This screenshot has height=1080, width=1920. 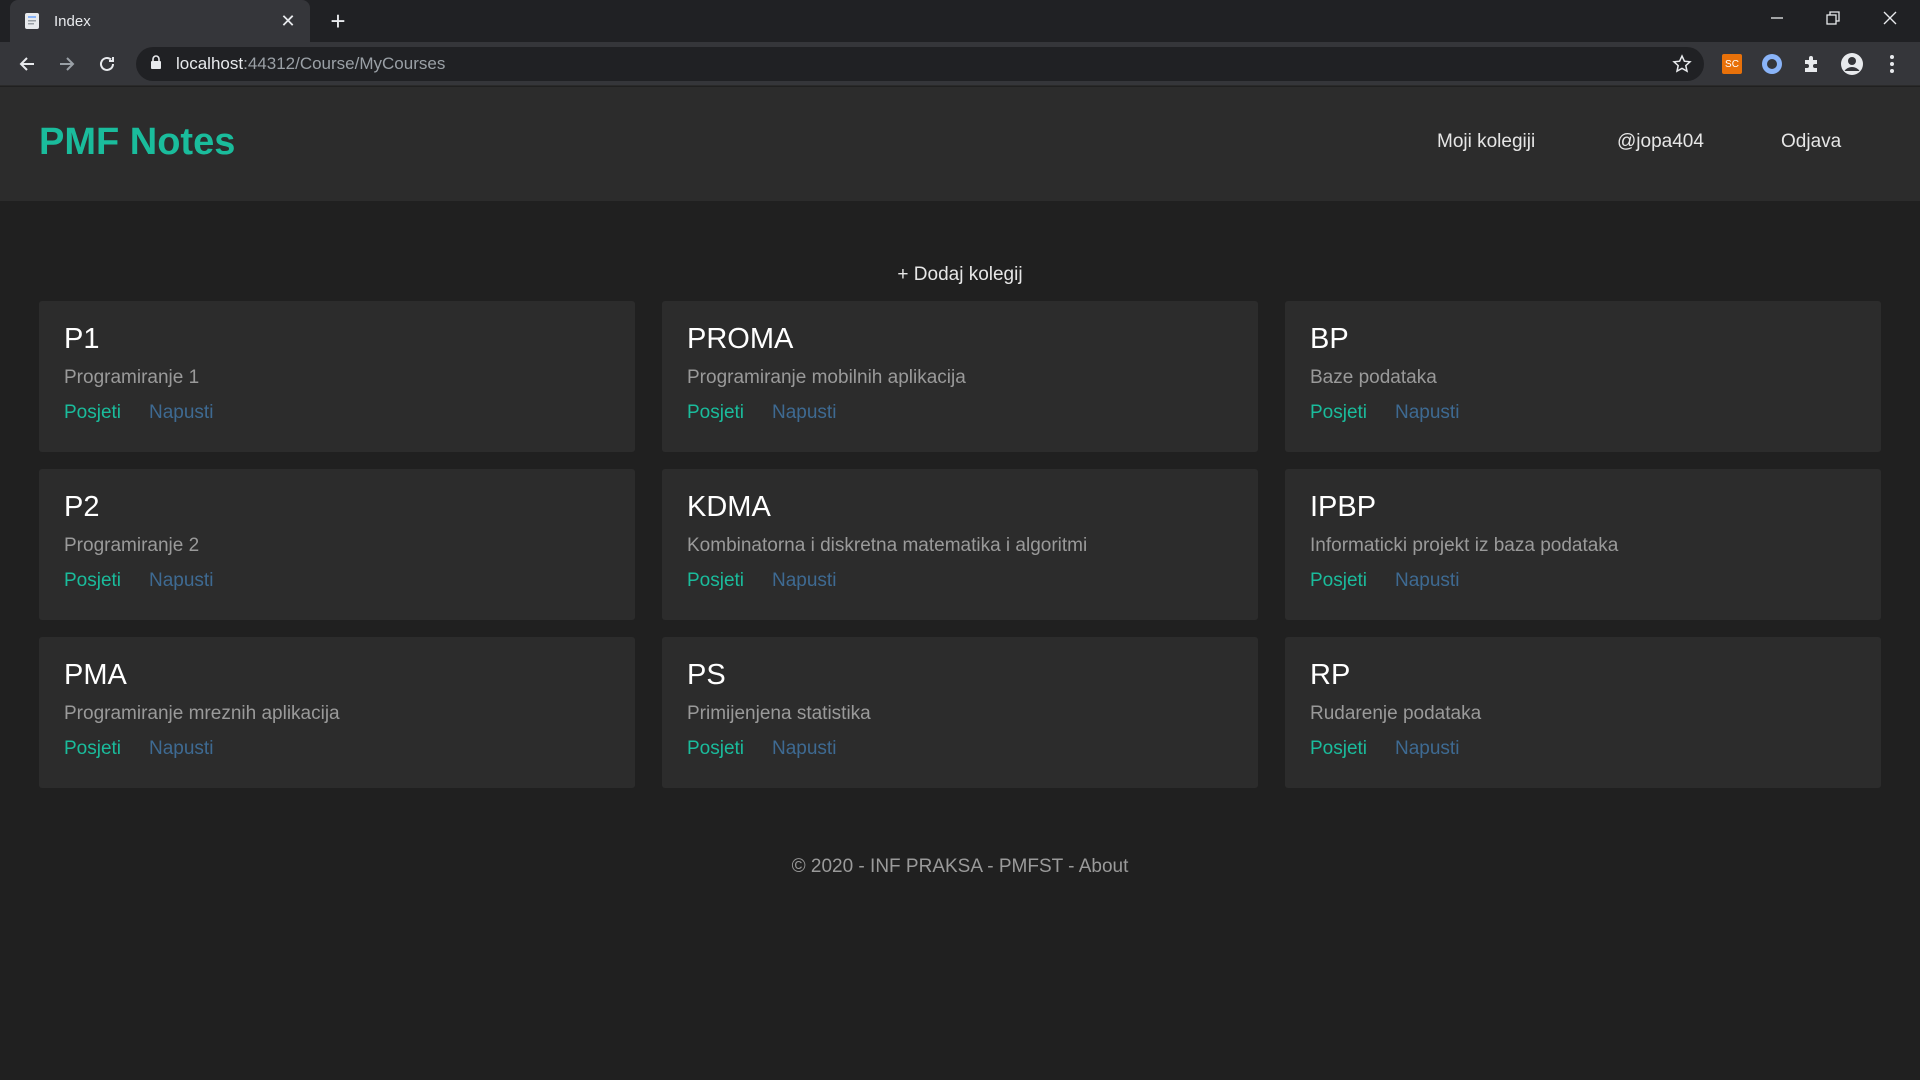 What do you see at coordinates (1890, 18) in the screenshot?
I see `close-window-icon` at bounding box center [1890, 18].